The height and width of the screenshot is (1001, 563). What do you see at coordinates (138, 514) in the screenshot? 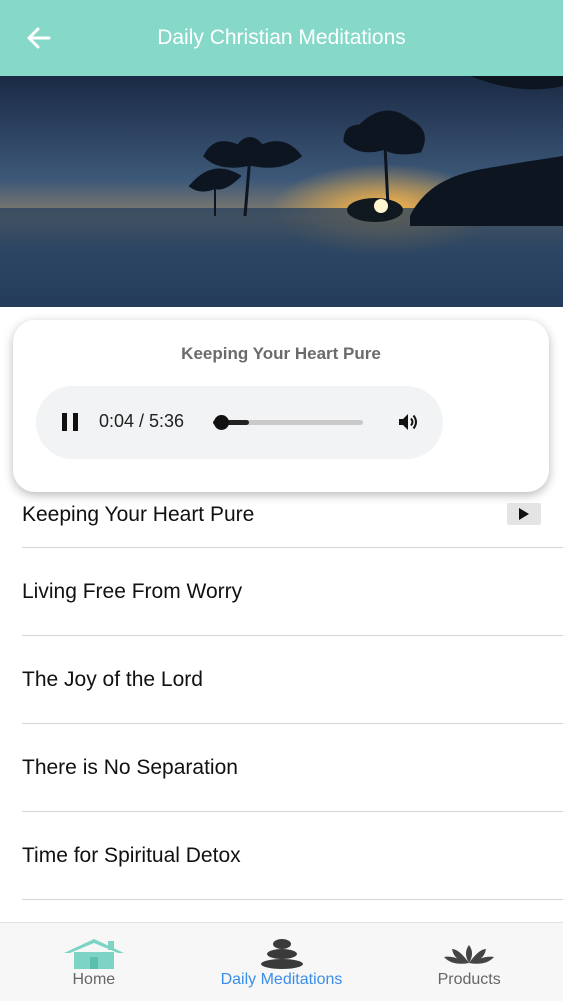
I see `meditation-title: Keeping Your Heart Pure` at bounding box center [138, 514].